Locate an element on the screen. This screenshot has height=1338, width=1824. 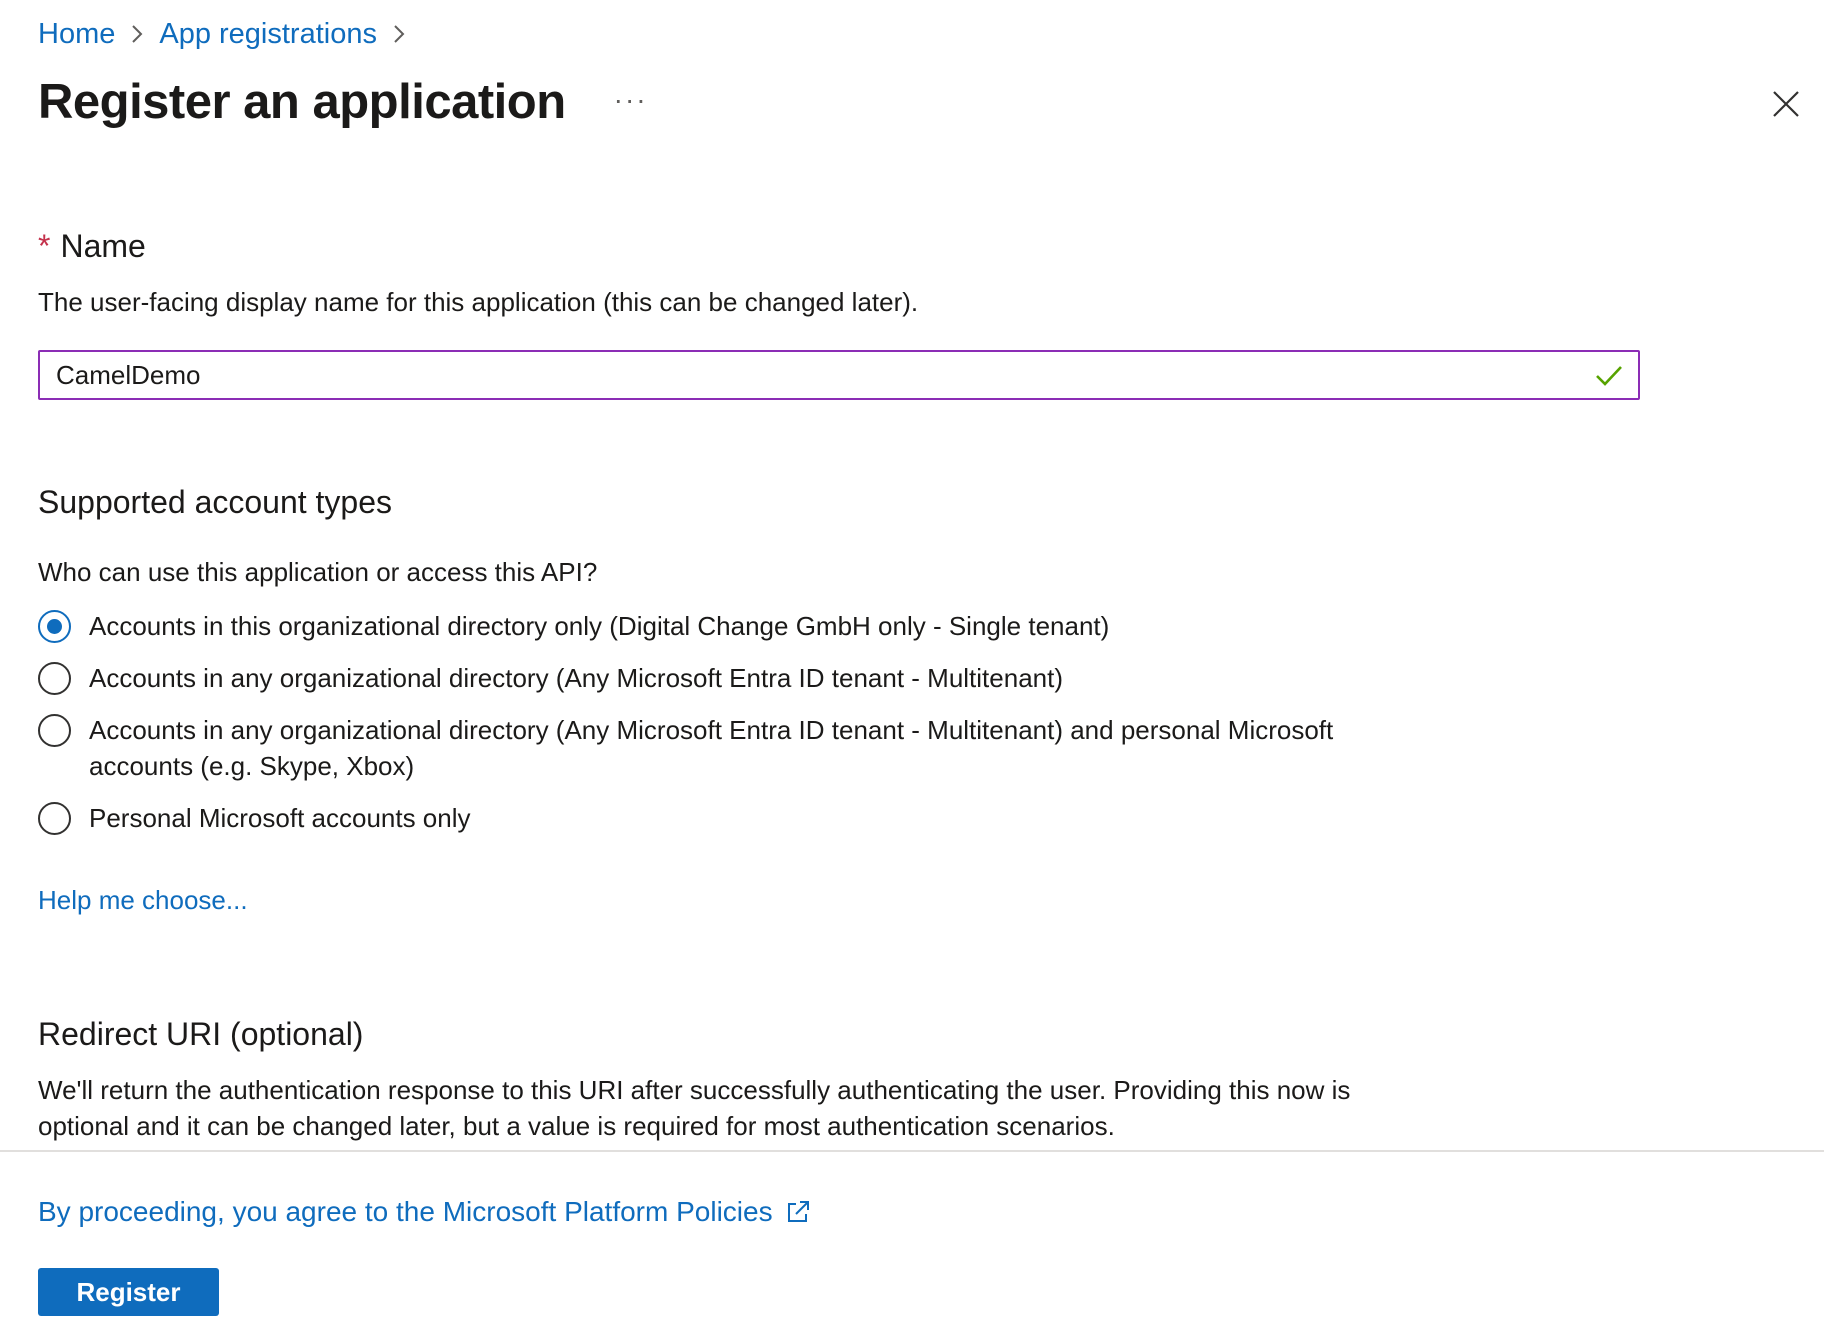
account-type-option-personal-only: Personal Microsoft accounts only is located at coordinates (254, 819).